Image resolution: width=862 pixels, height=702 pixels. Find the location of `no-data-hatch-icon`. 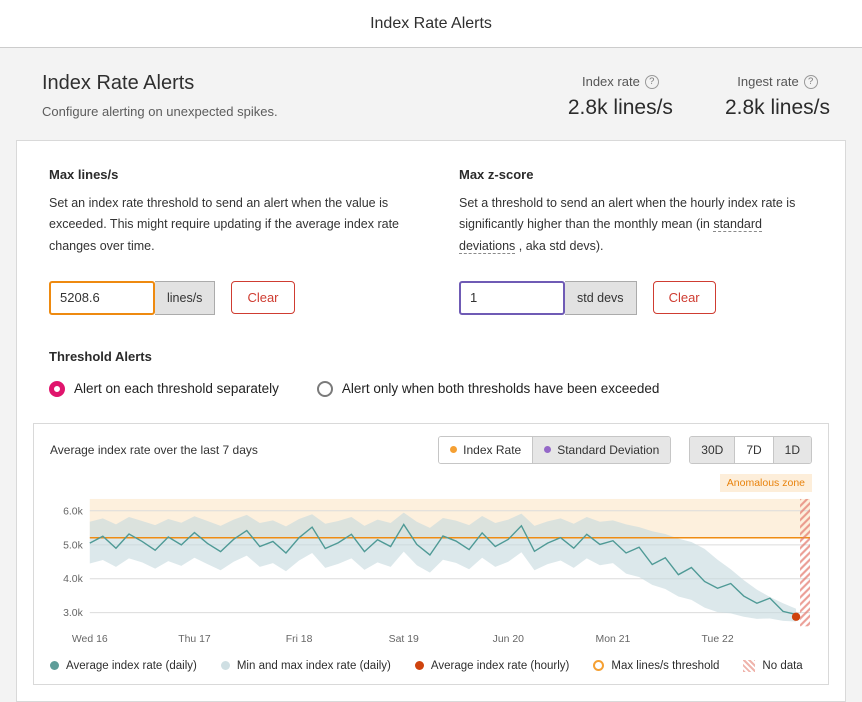

no-data-hatch-icon is located at coordinates (749, 665).